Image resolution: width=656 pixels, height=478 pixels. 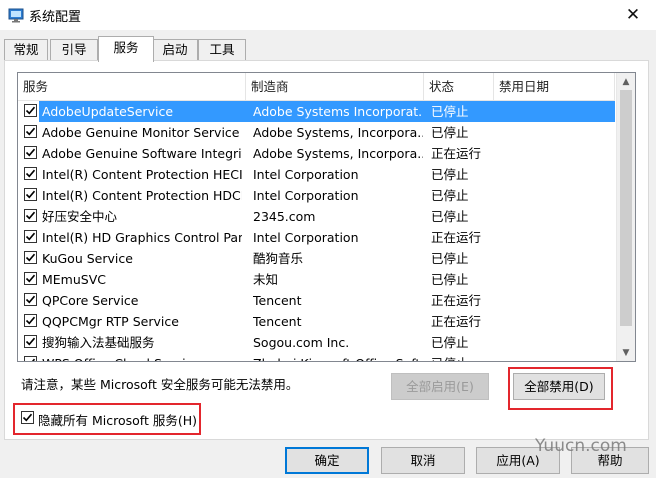 I want to click on service-name-cell: WPS Office Cloud Service, so click(x=142, y=357).